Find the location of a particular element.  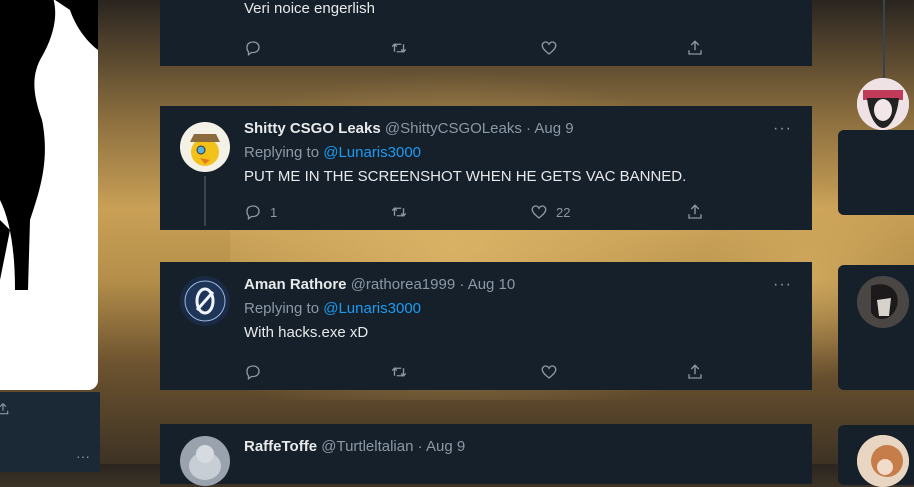

tweet-text: With hacks.exe xD is located at coordinates (306, 332).